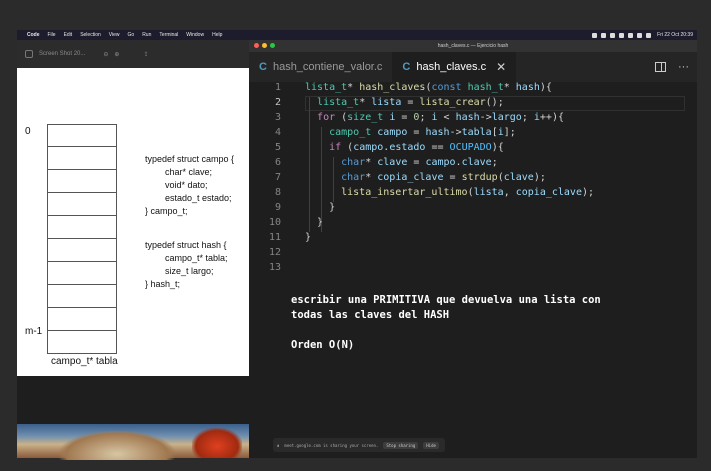  I want to click on preview-toolbar: Screen Shot 20... ⊖ ⊕ ⇪, so click(133, 54).